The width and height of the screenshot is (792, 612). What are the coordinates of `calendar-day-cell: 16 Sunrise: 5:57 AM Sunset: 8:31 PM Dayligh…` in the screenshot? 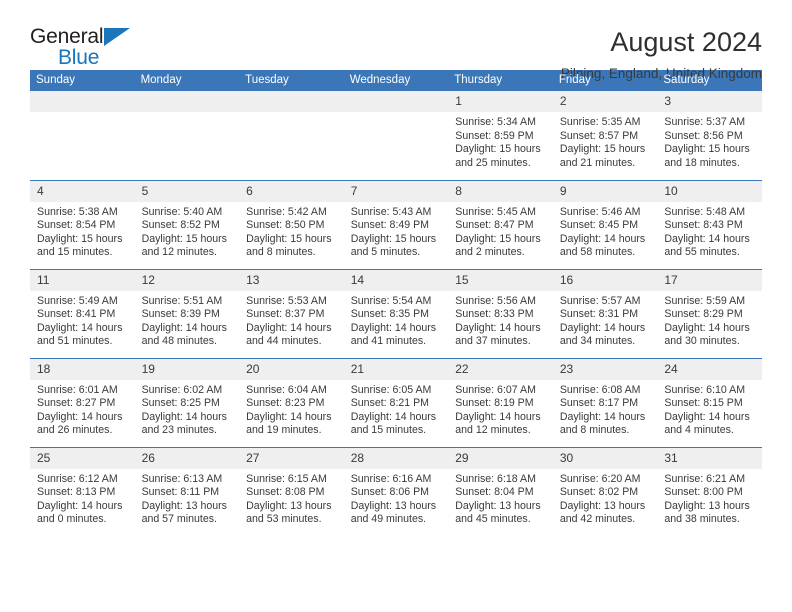 It's located at (605, 313).